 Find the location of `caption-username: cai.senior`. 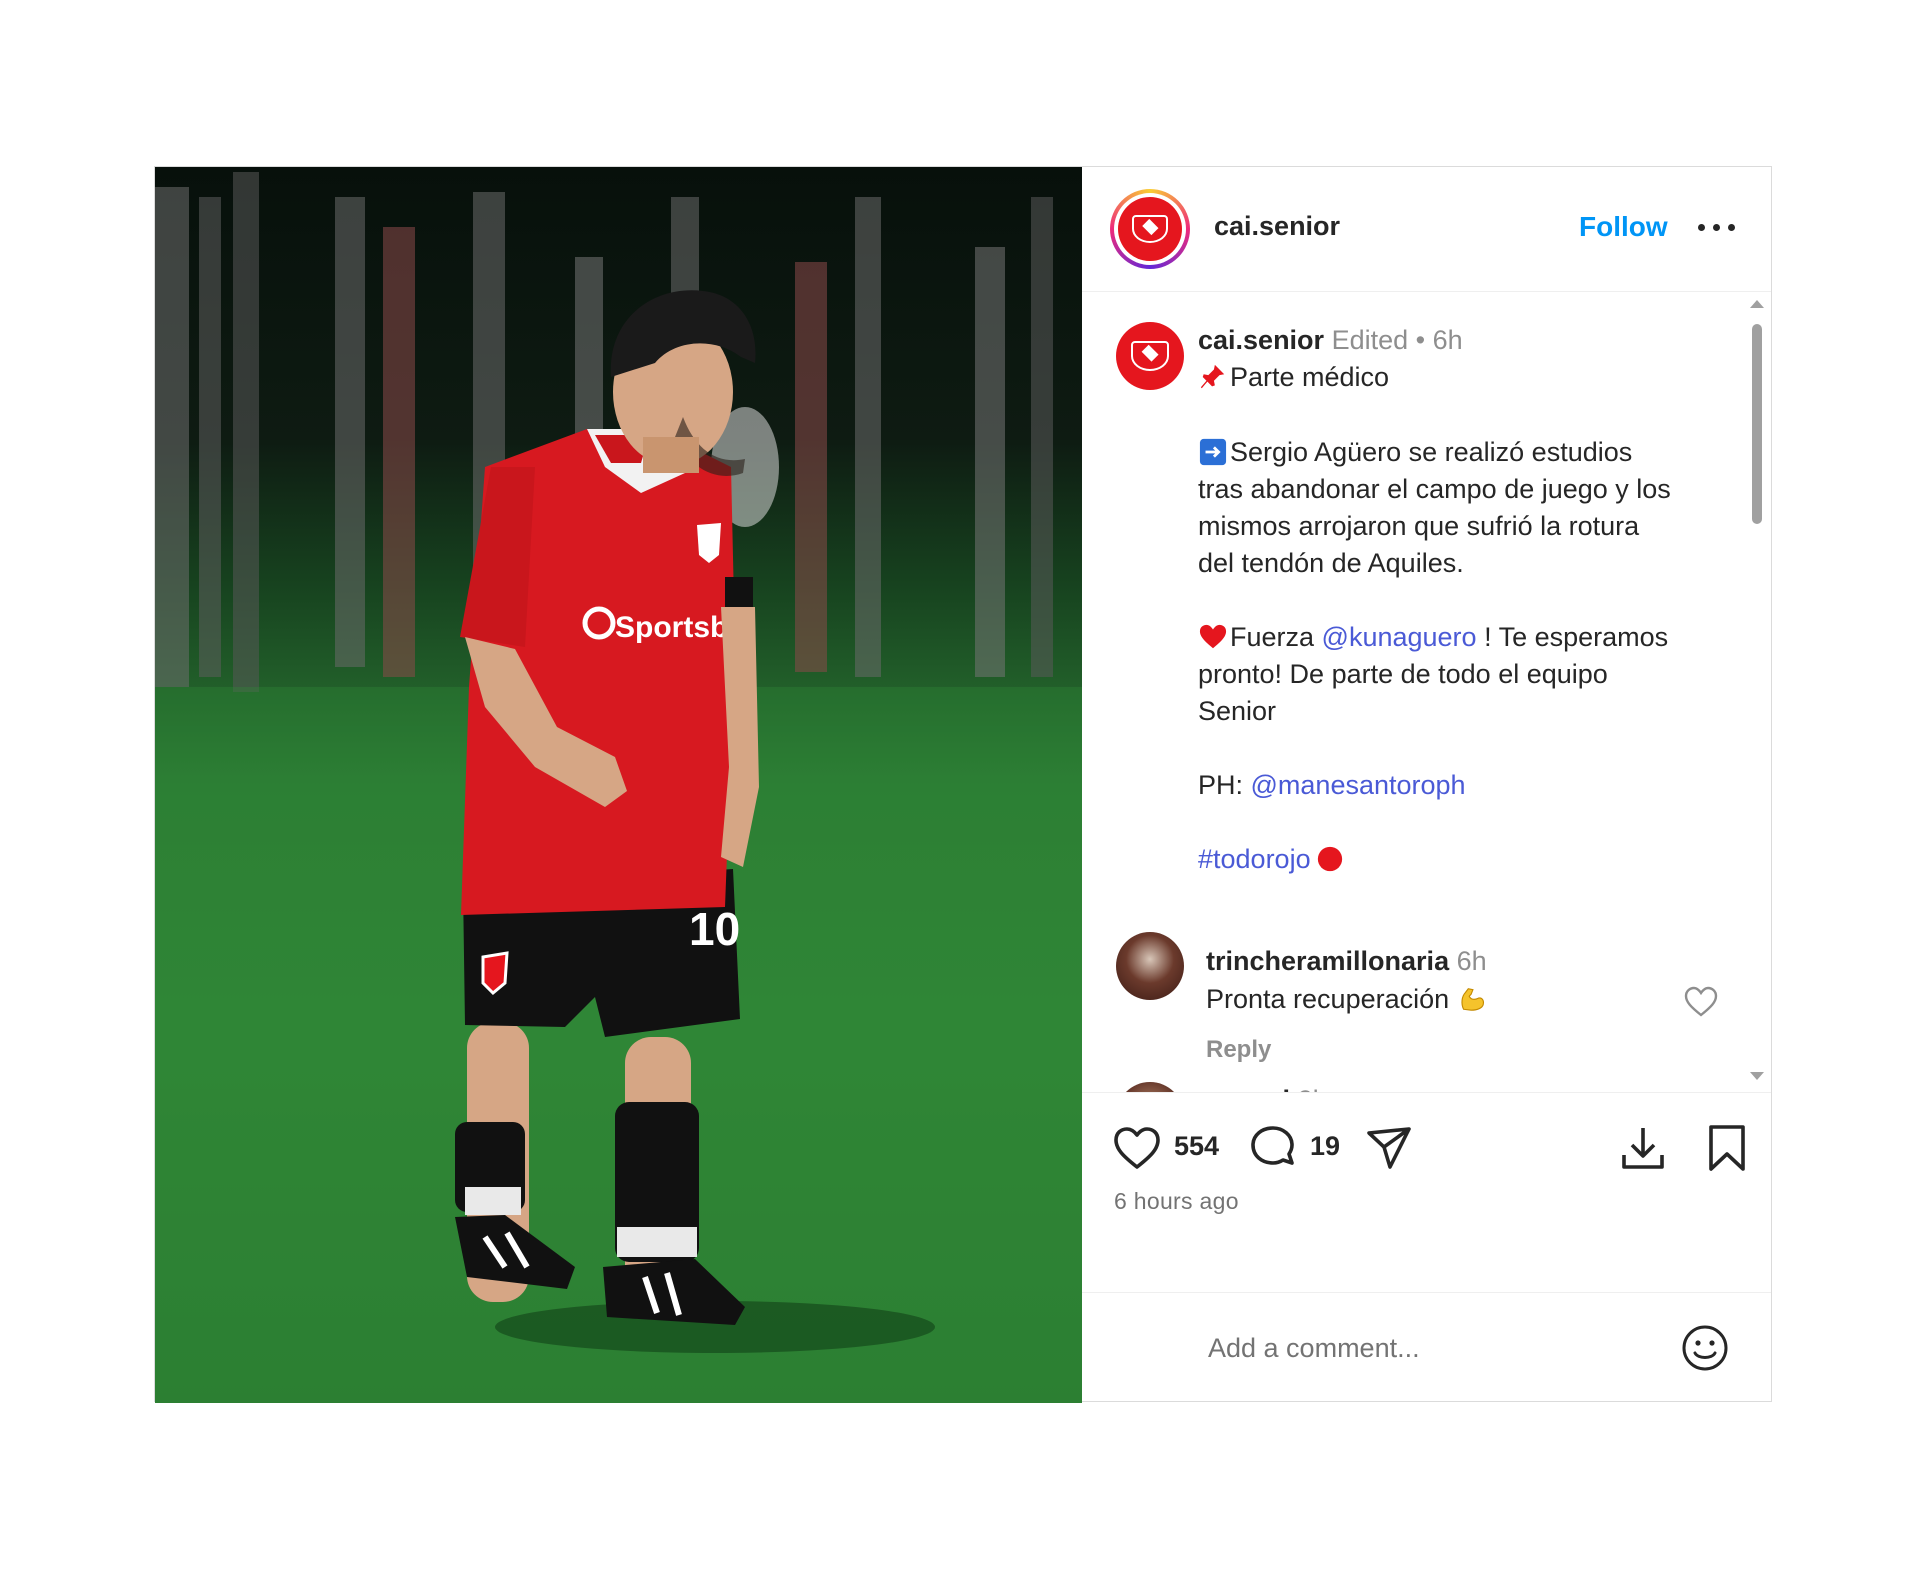

caption-username: cai.senior is located at coordinates (1261, 340).